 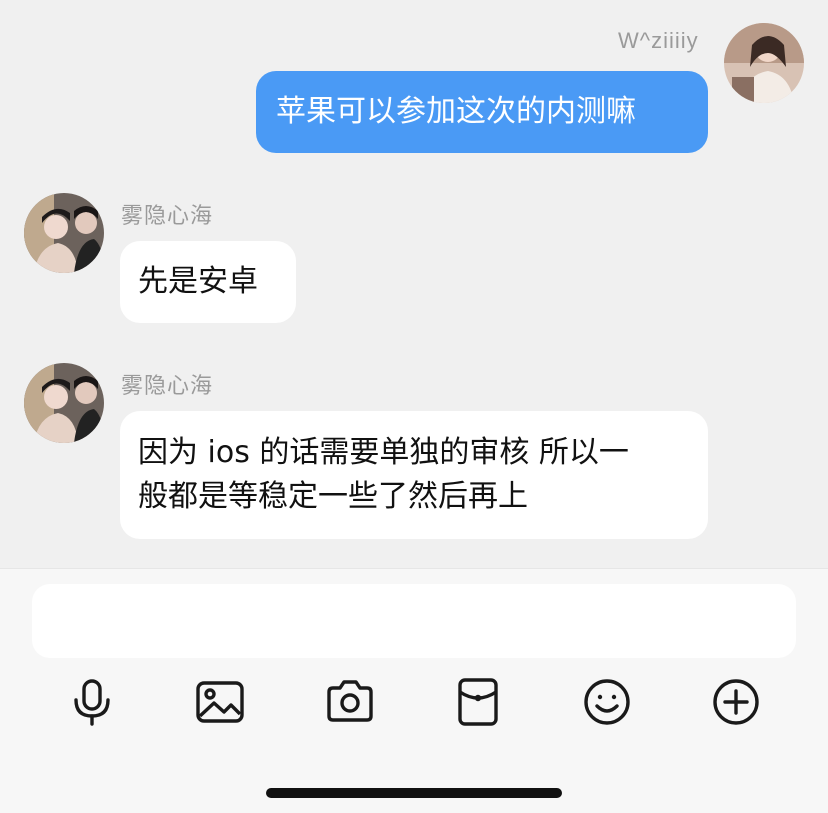 What do you see at coordinates (456, 111) in the screenshot?
I see `message-text: 苹果可以参加这次的内测嘛` at bounding box center [456, 111].